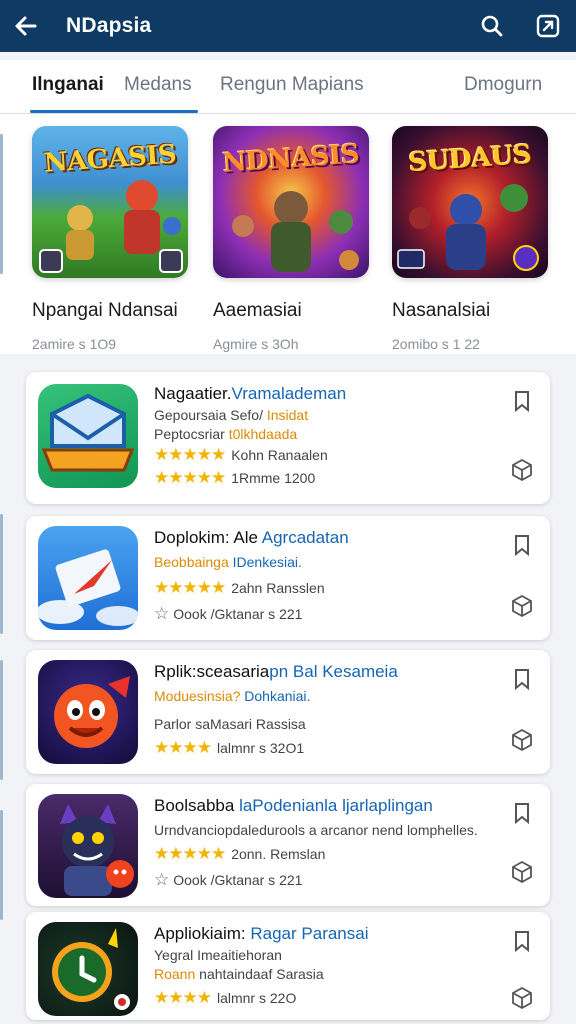  I want to click on app-rating: ★★★★ lalmnr s 22O, so click(225, 997).